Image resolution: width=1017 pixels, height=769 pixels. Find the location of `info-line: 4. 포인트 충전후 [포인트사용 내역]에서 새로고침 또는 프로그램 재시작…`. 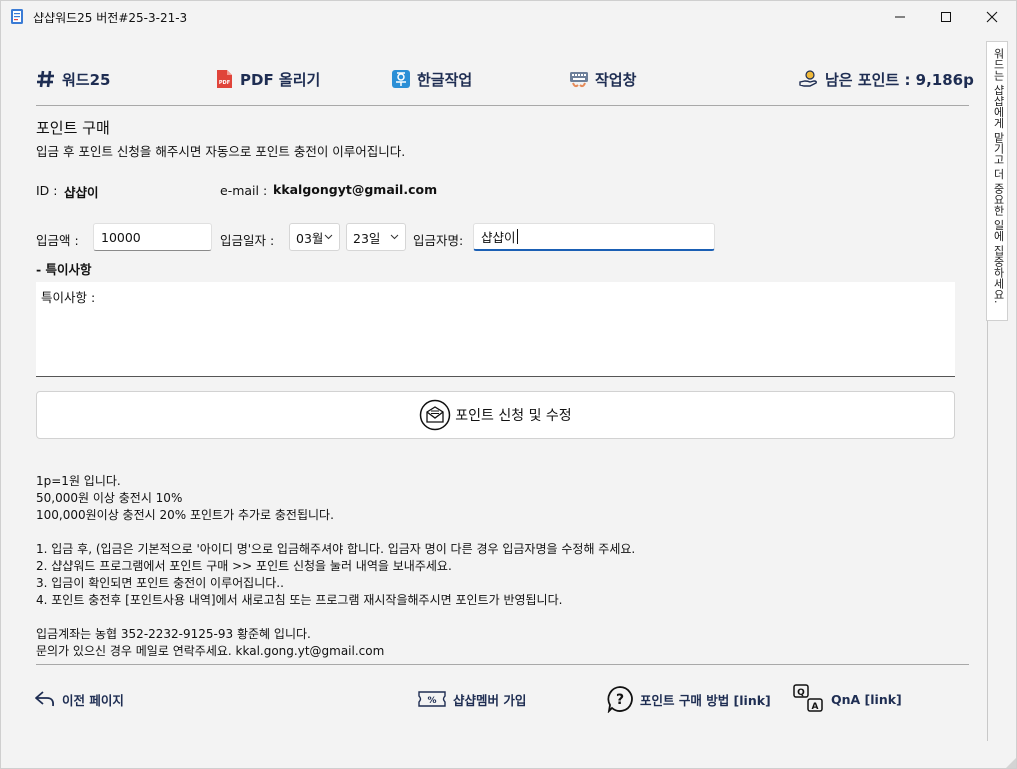

info-line: 4. 포인트 충전후 [포인트사용 내역]에서 새로고침 또는 프로그램 재시작… is located at coordinates (299, 600).